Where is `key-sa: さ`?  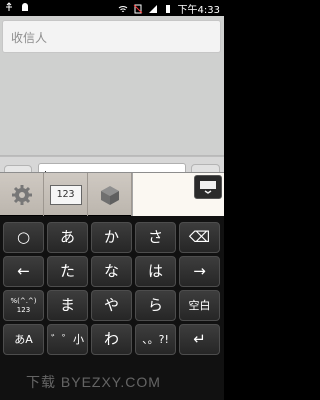
key-sa: さ is located at coordinates (155, 237).